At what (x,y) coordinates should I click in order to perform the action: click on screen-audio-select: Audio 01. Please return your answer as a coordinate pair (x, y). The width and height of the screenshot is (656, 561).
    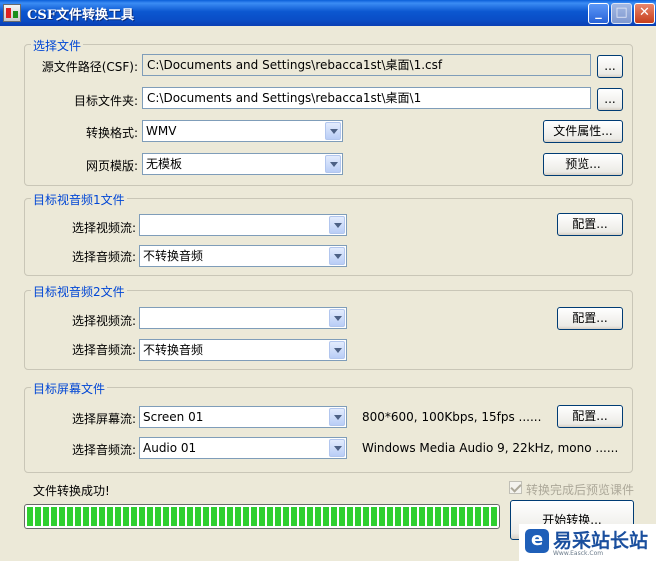
    Looking at the image, I should click on (243, 448).